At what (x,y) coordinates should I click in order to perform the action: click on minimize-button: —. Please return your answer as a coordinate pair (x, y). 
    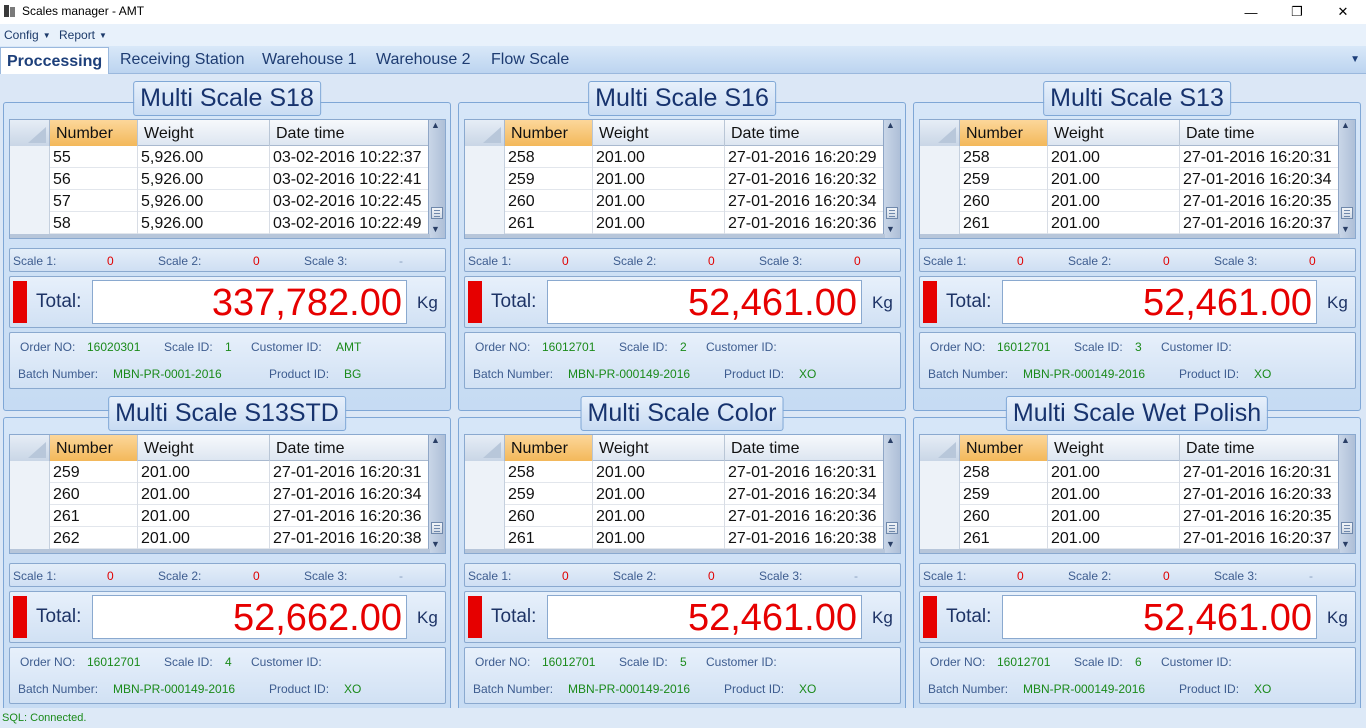
    Looking at the image, I should click on (1251, 12).